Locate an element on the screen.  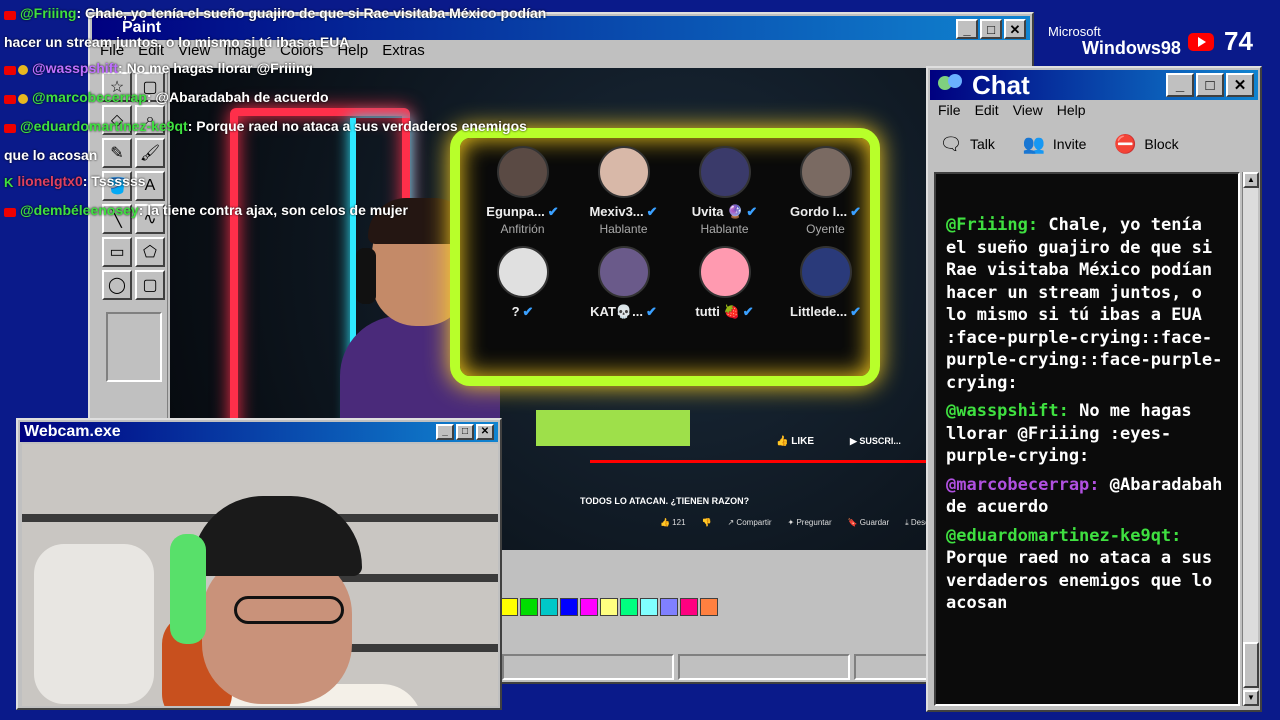
toolbar-label: Block is located at coordinates (1161, 144).